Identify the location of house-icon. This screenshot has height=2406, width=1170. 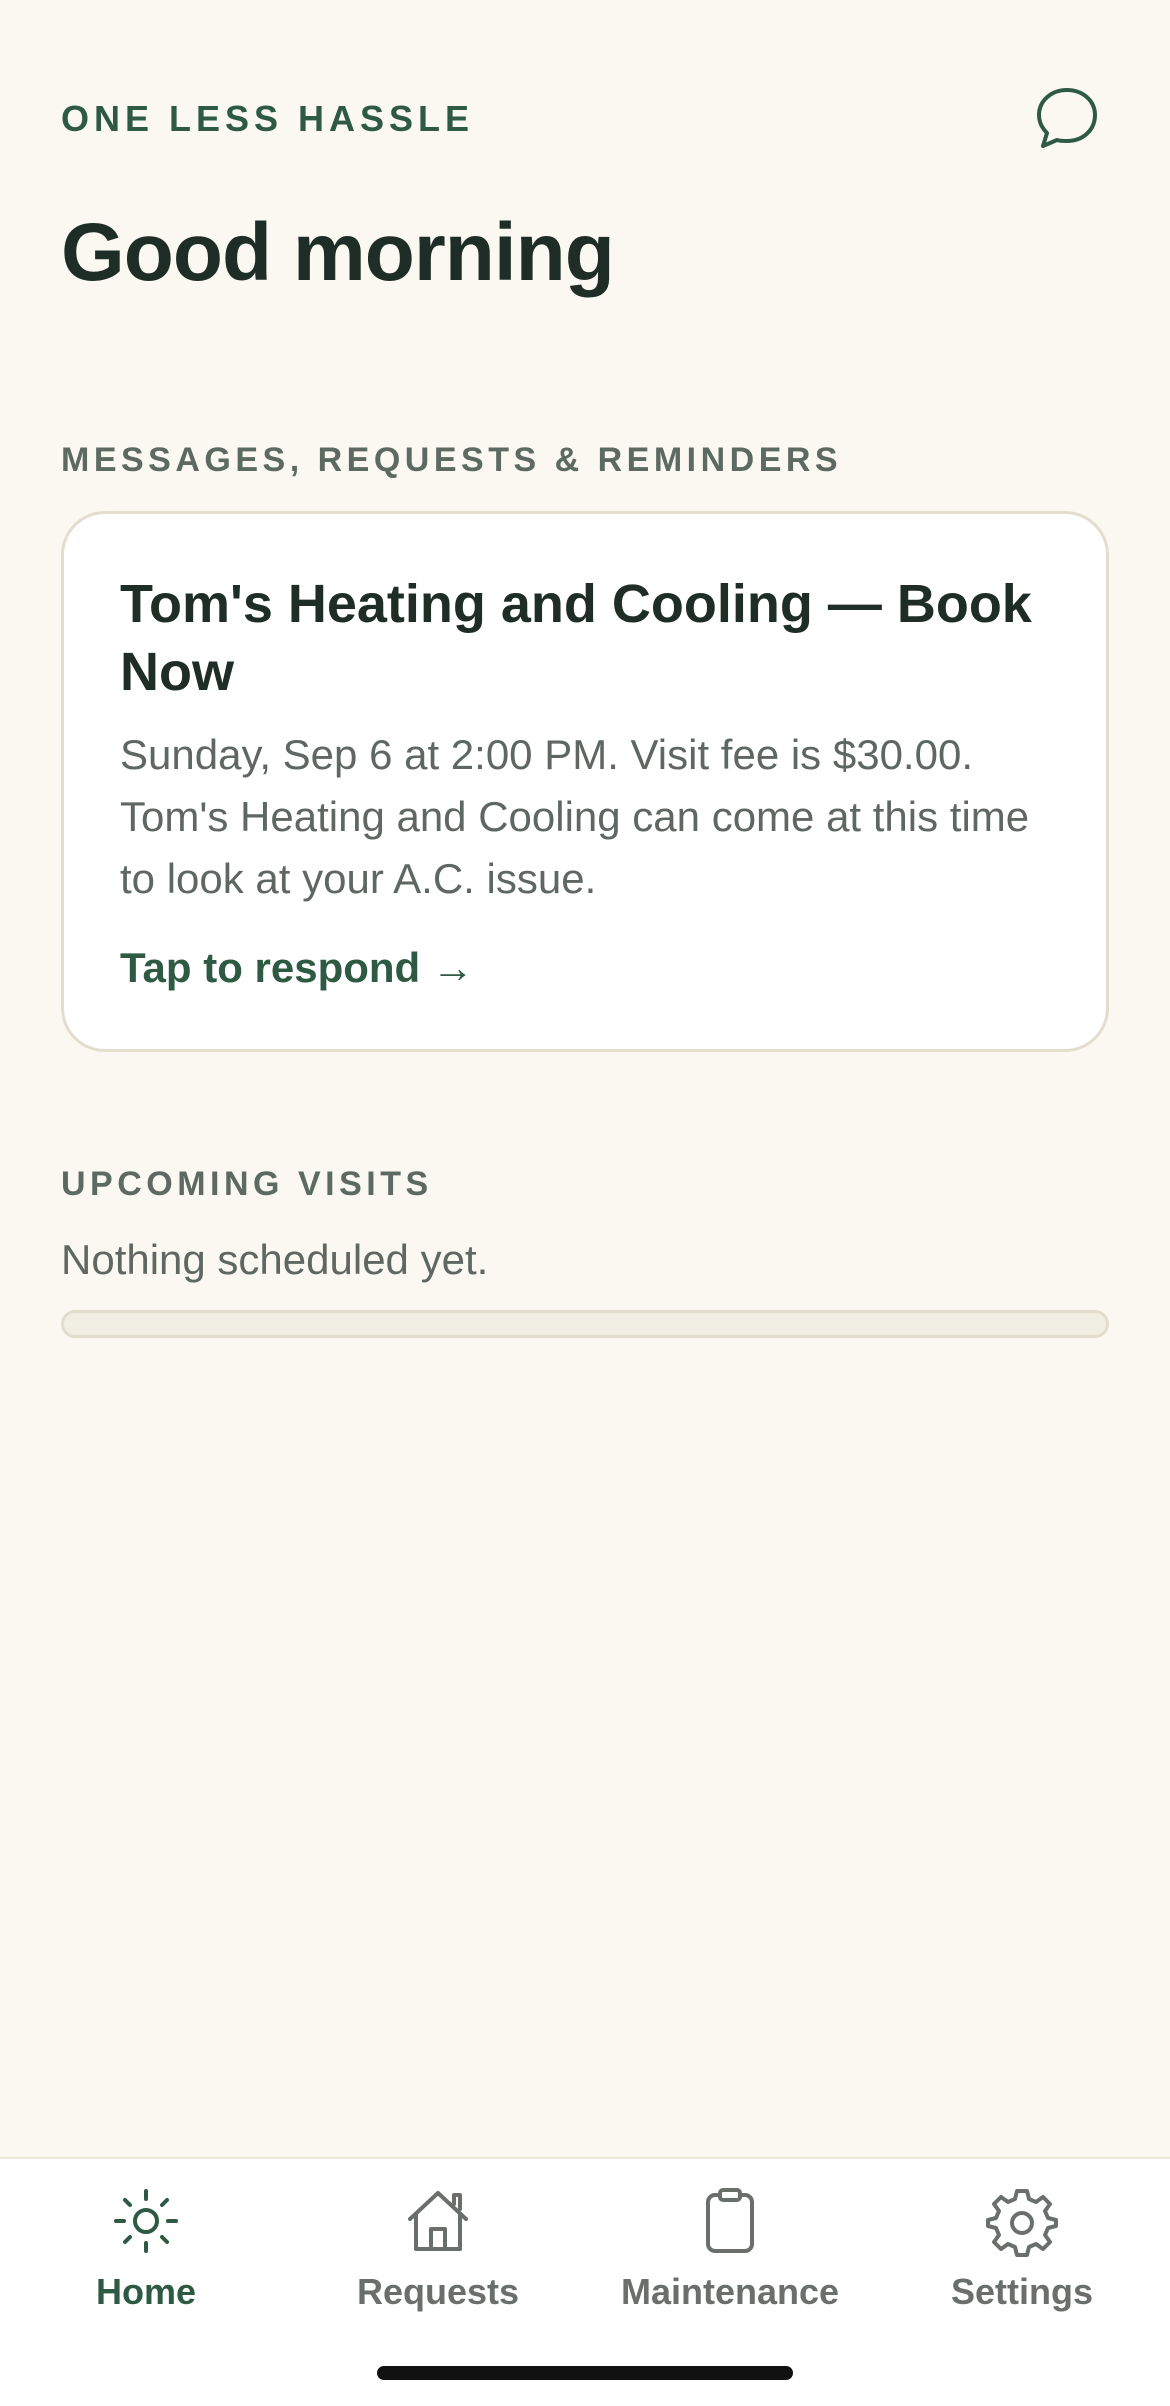
(438, 2221).